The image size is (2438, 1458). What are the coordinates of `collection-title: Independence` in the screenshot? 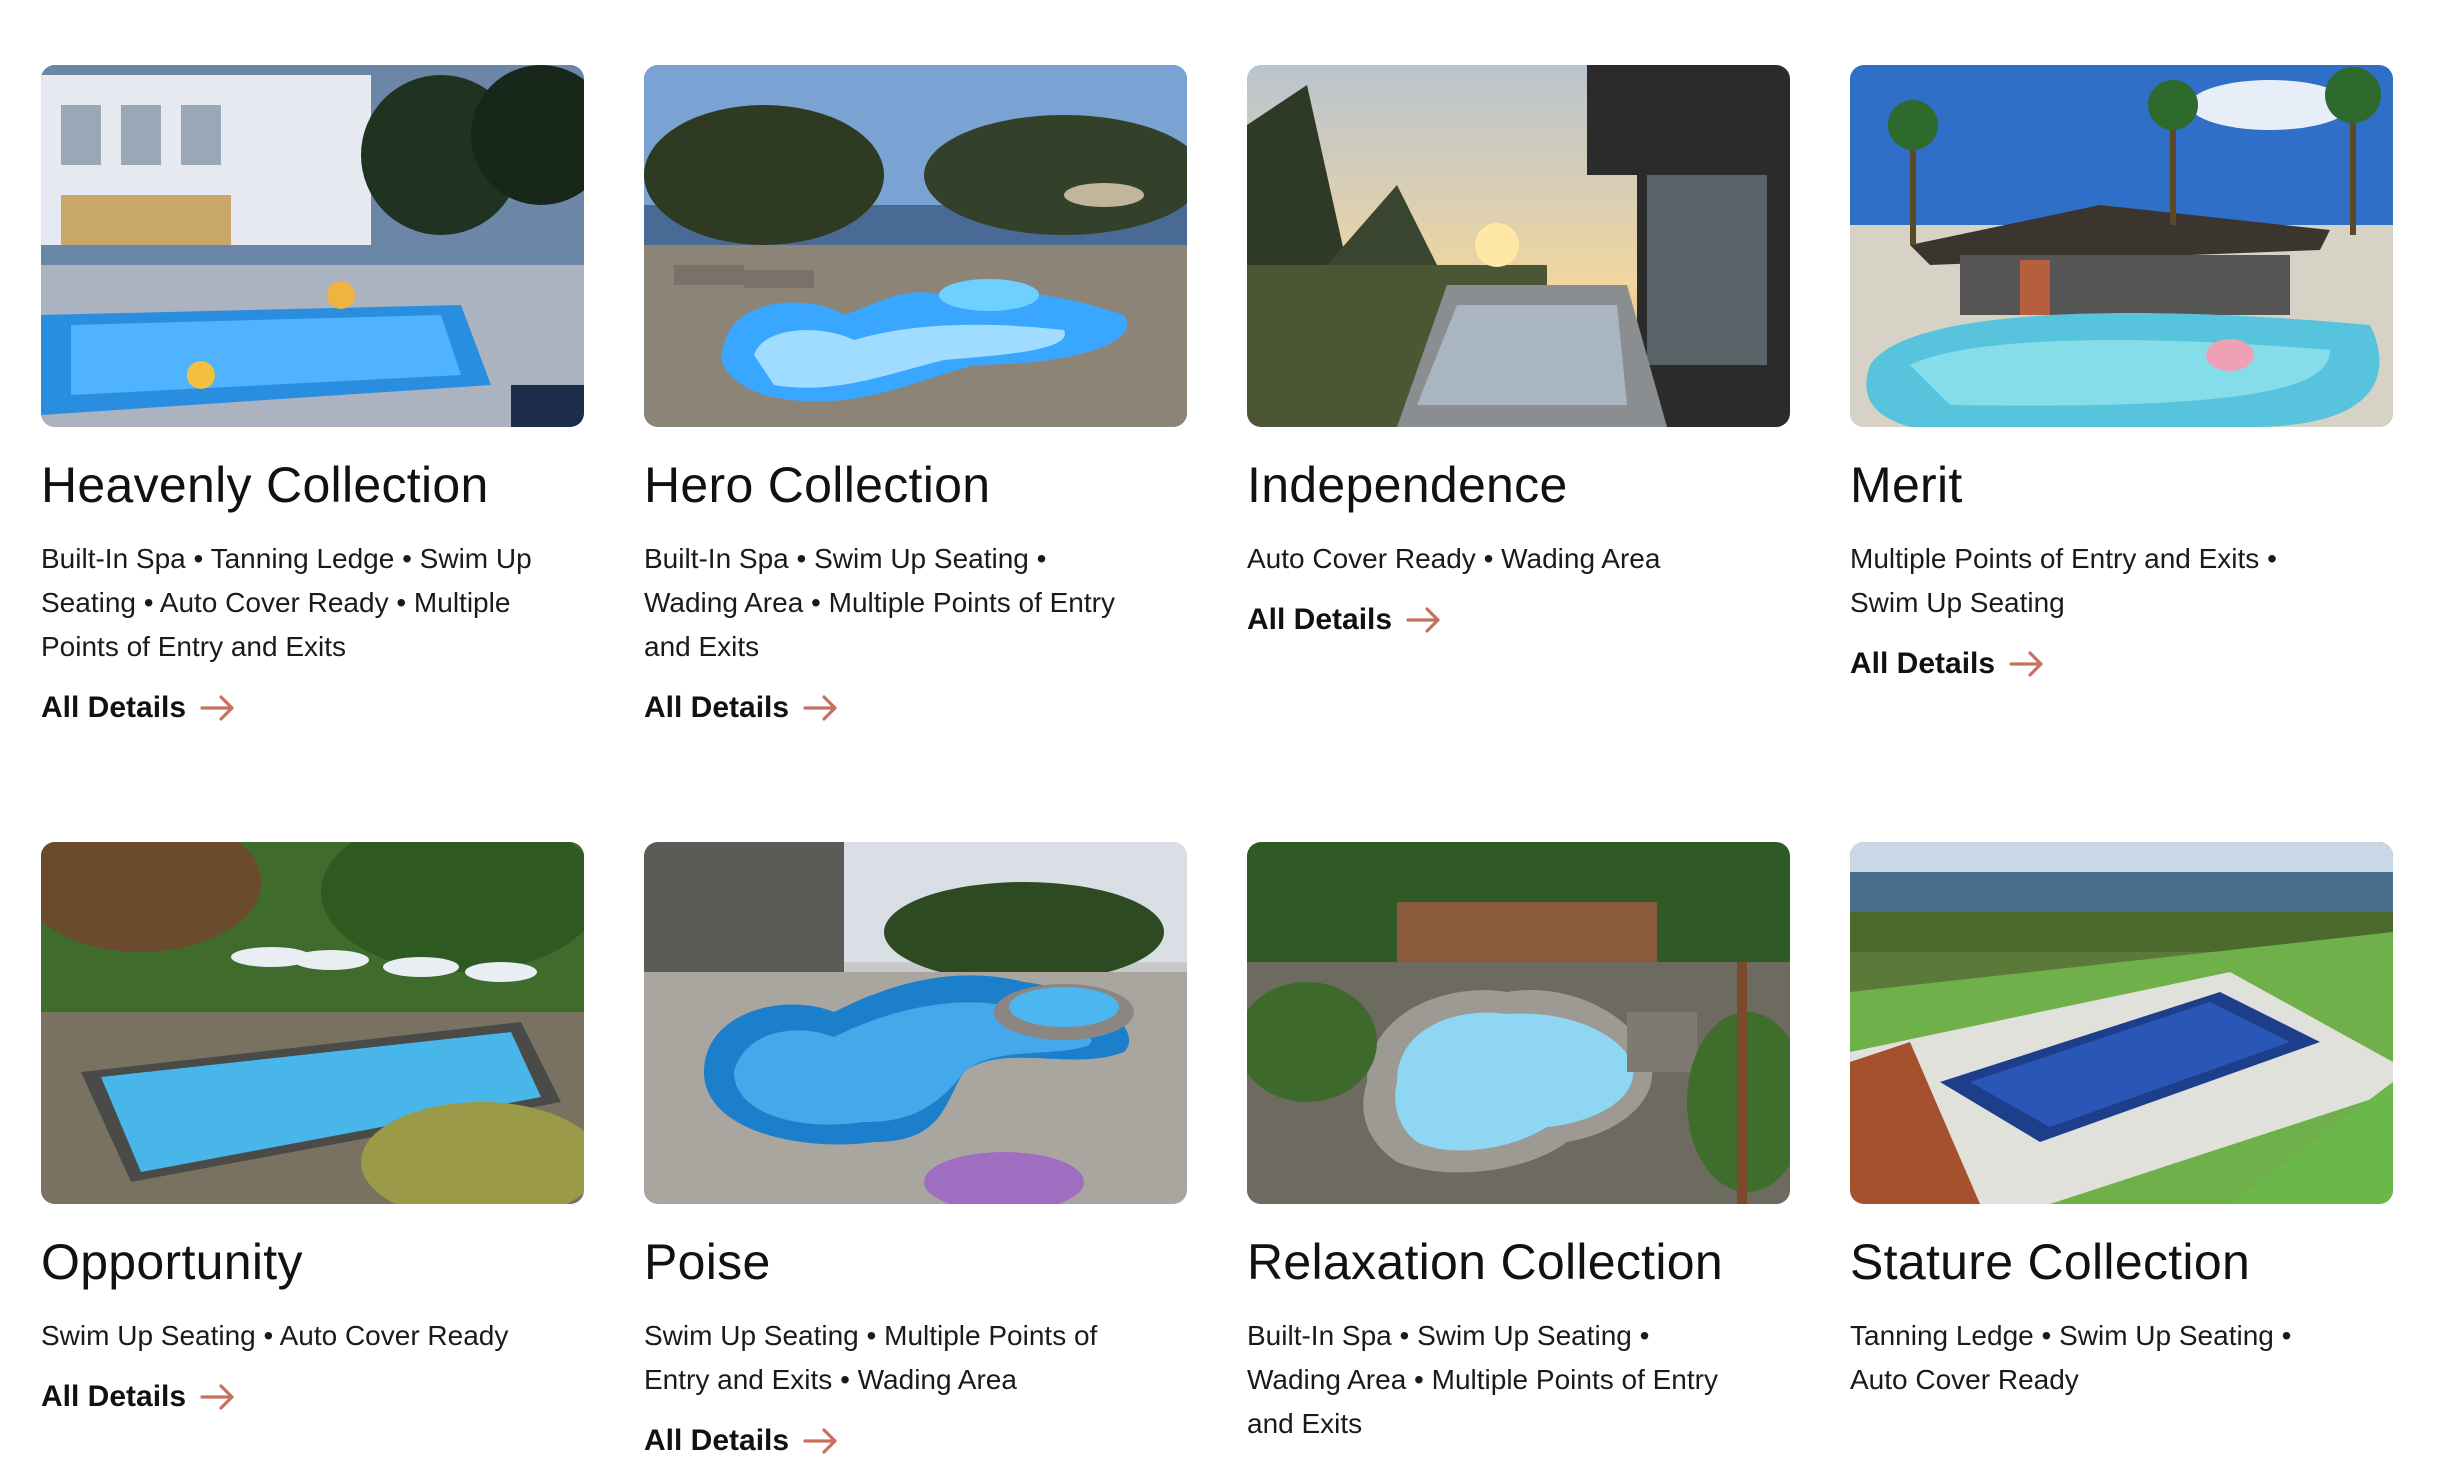 It's located at (1518, 485).